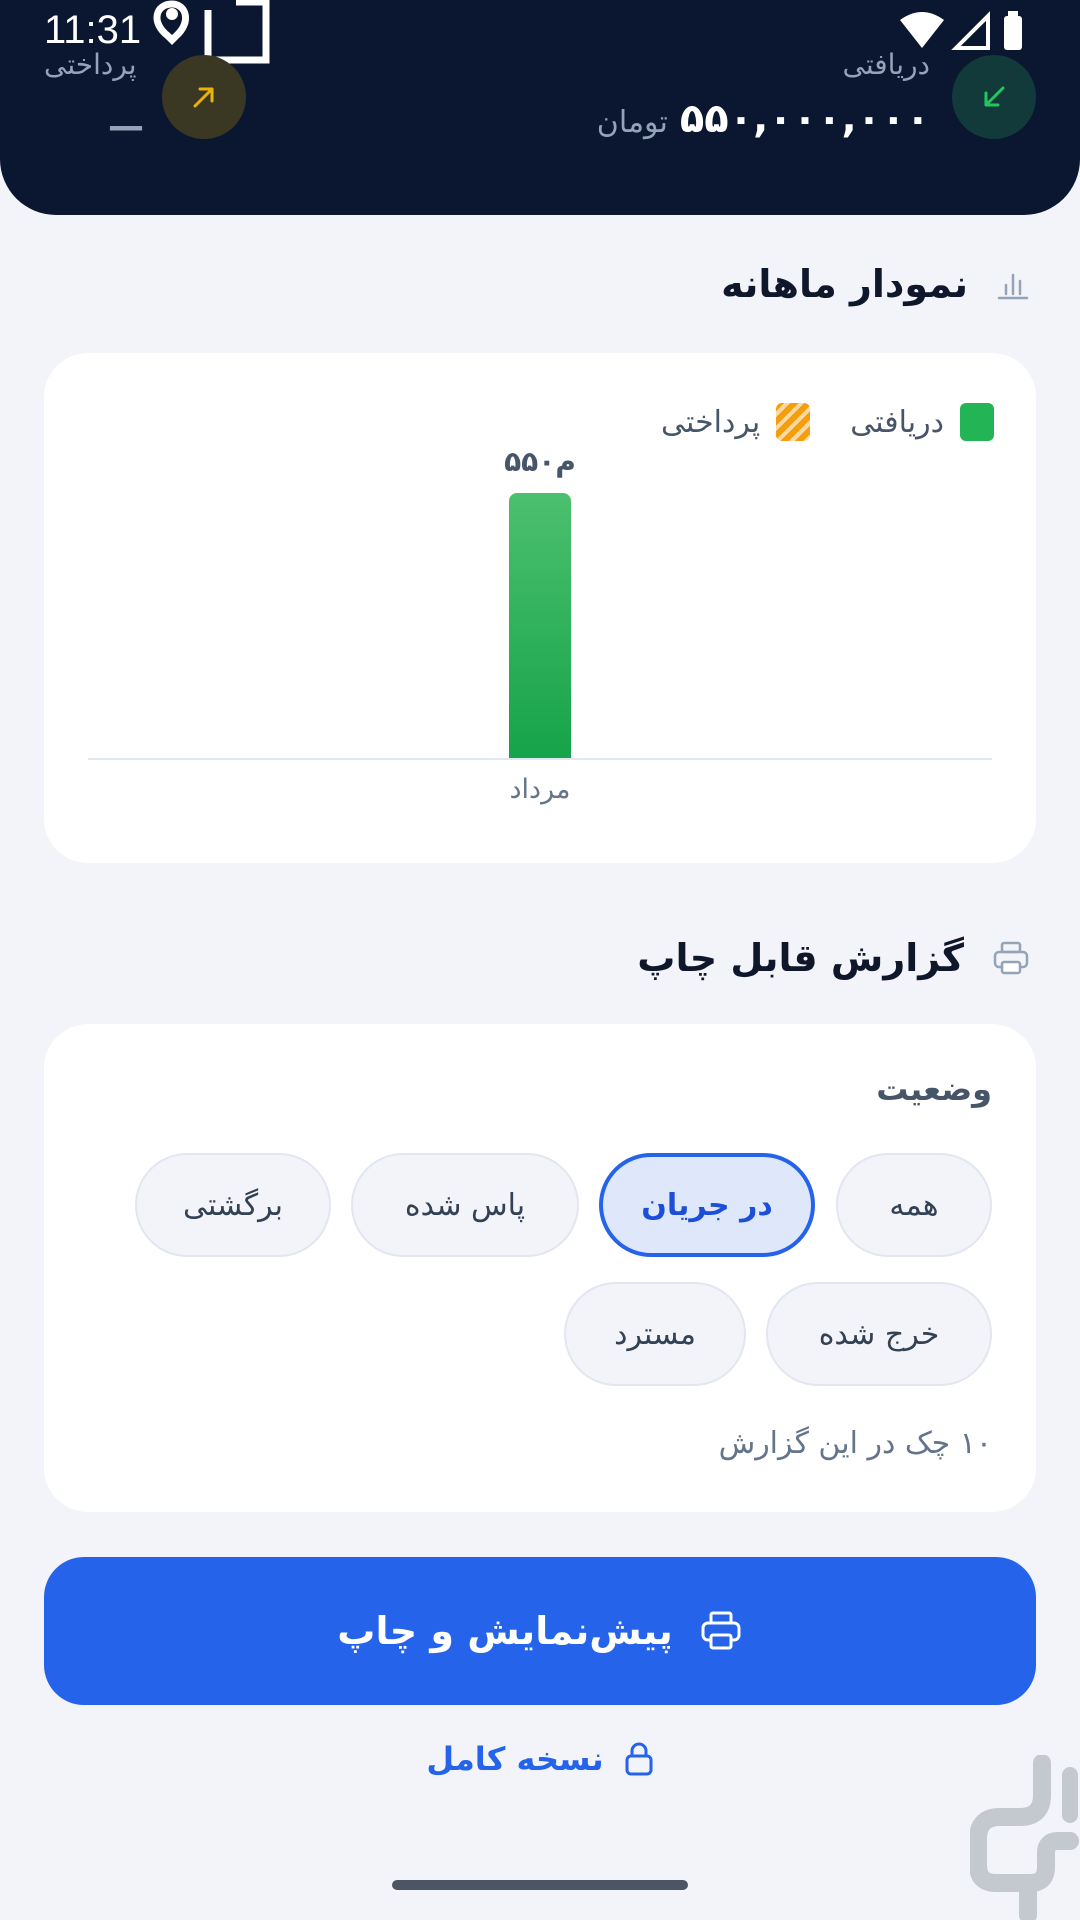 This screenshot has height=1920, width=1080. What do you see at coordinates (970, 30) in the screenshot?
I see `signal-icon` at bounding box center [970, 30].